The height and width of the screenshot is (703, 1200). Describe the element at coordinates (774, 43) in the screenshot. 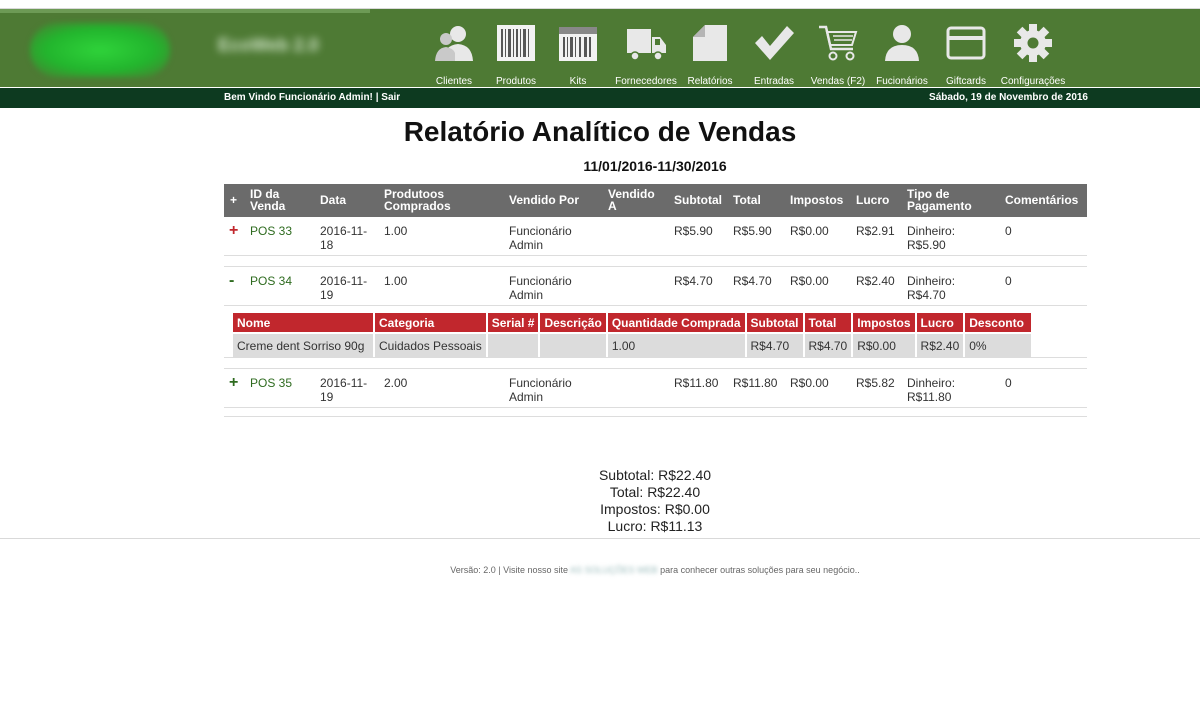

I see `checkmark-icon` at that location.